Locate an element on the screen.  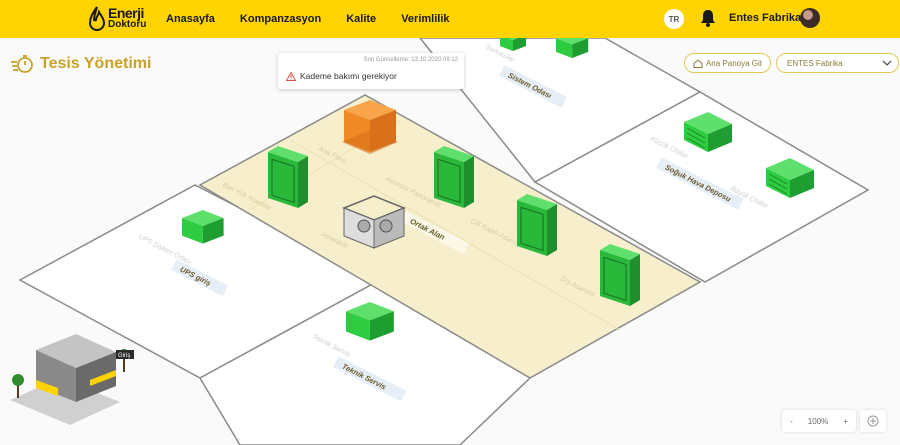
warning-icon is located at coordinates (291, 76).